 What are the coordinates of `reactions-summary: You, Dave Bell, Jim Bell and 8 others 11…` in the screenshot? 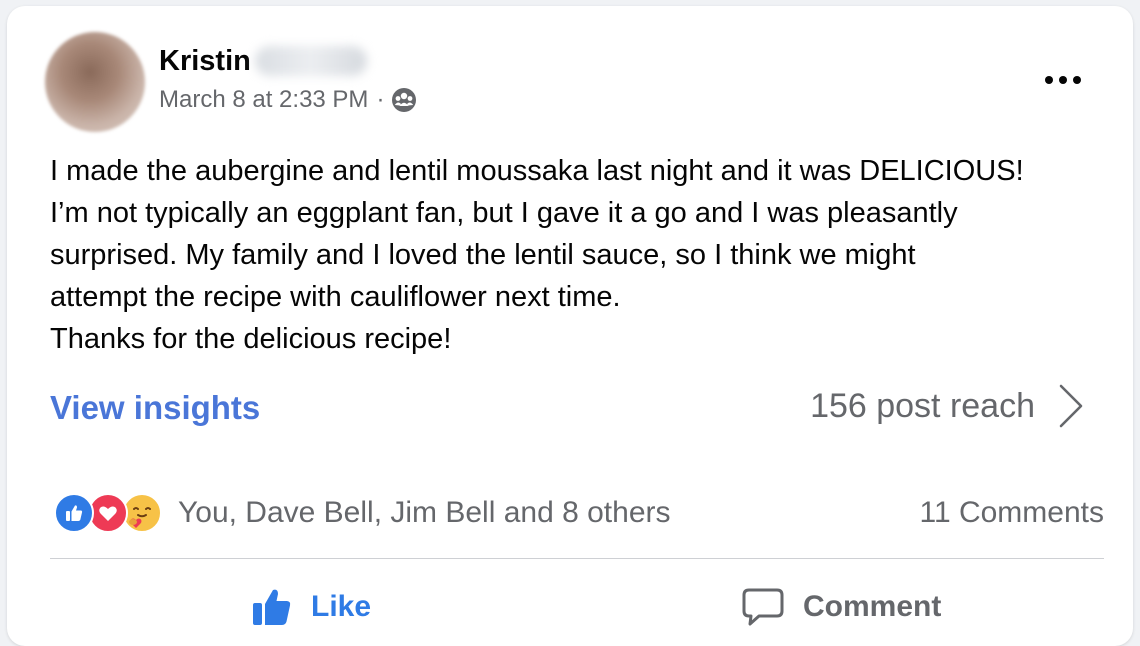 It's located at (579, 513).